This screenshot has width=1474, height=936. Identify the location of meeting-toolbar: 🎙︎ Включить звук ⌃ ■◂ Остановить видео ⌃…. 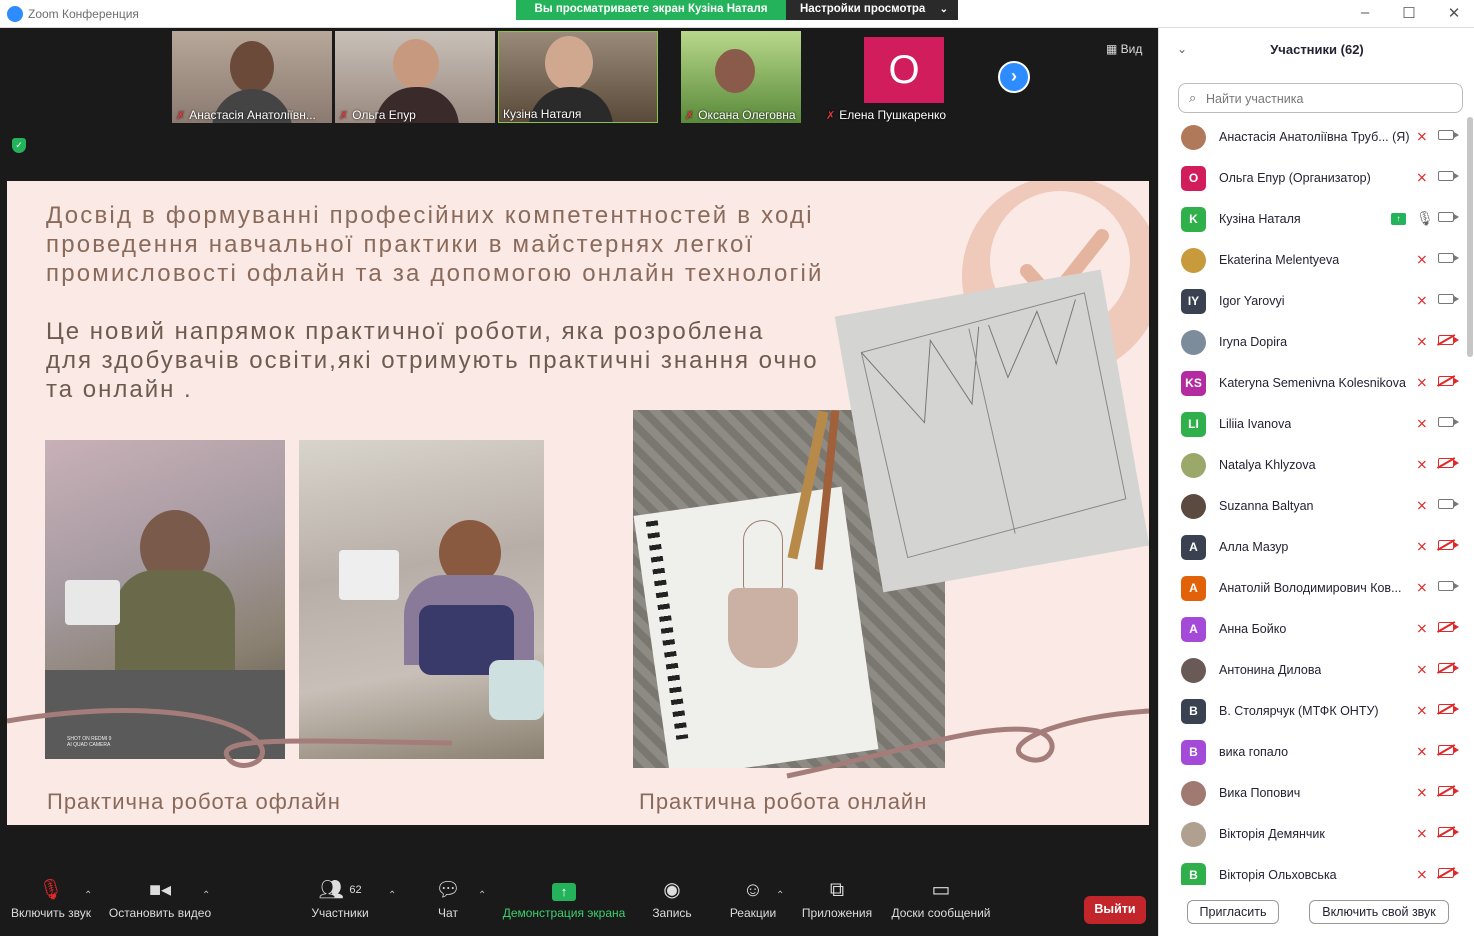
(579, 906).